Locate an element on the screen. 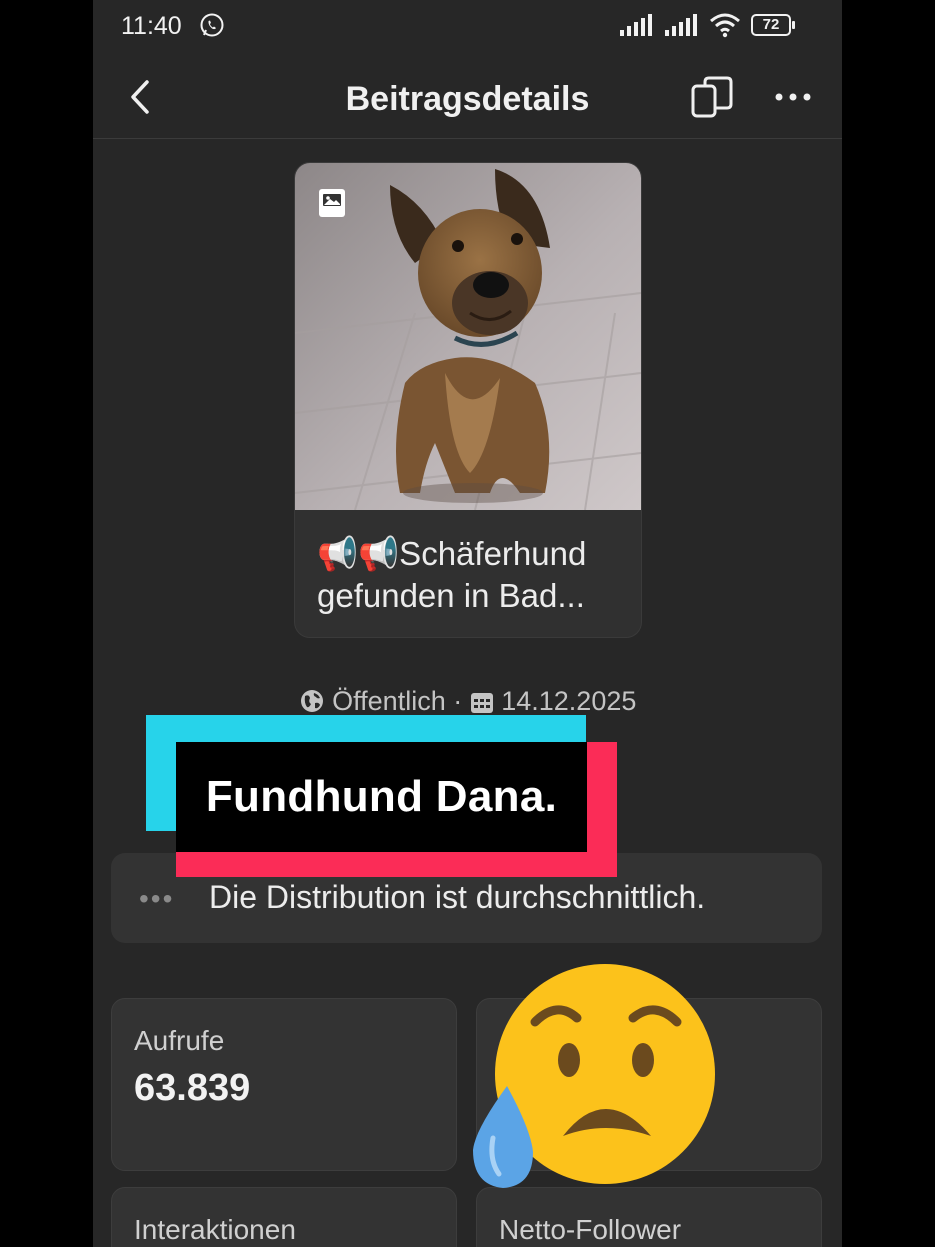 This screenshot has width=935, height=1247. post-meta: Öffentlich · 14.12.2025 is located at coordinates (467, 701).